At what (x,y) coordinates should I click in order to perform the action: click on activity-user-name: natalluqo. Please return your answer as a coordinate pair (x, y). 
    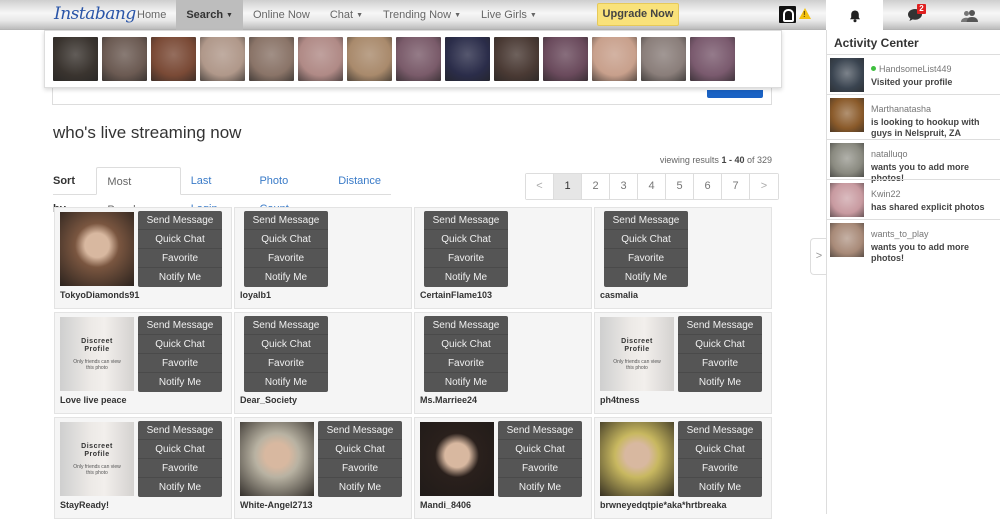
    Looking at the image, I should click on (935, 154).